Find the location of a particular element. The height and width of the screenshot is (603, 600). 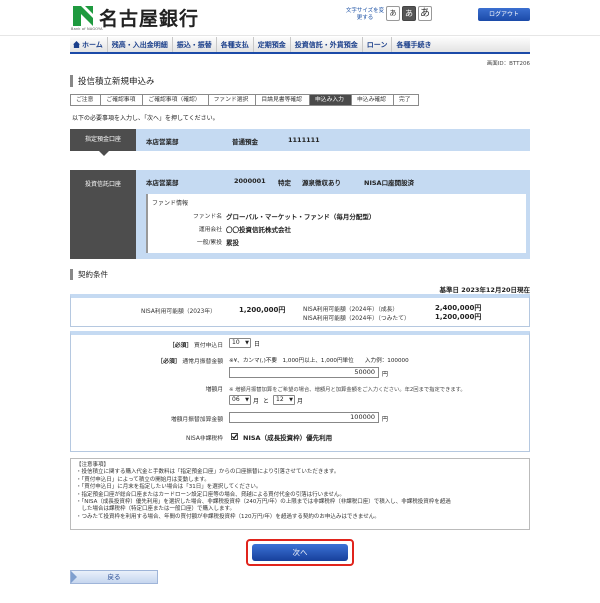

bank-name: 名古屋銀行 is located at coordinates (149, 19).